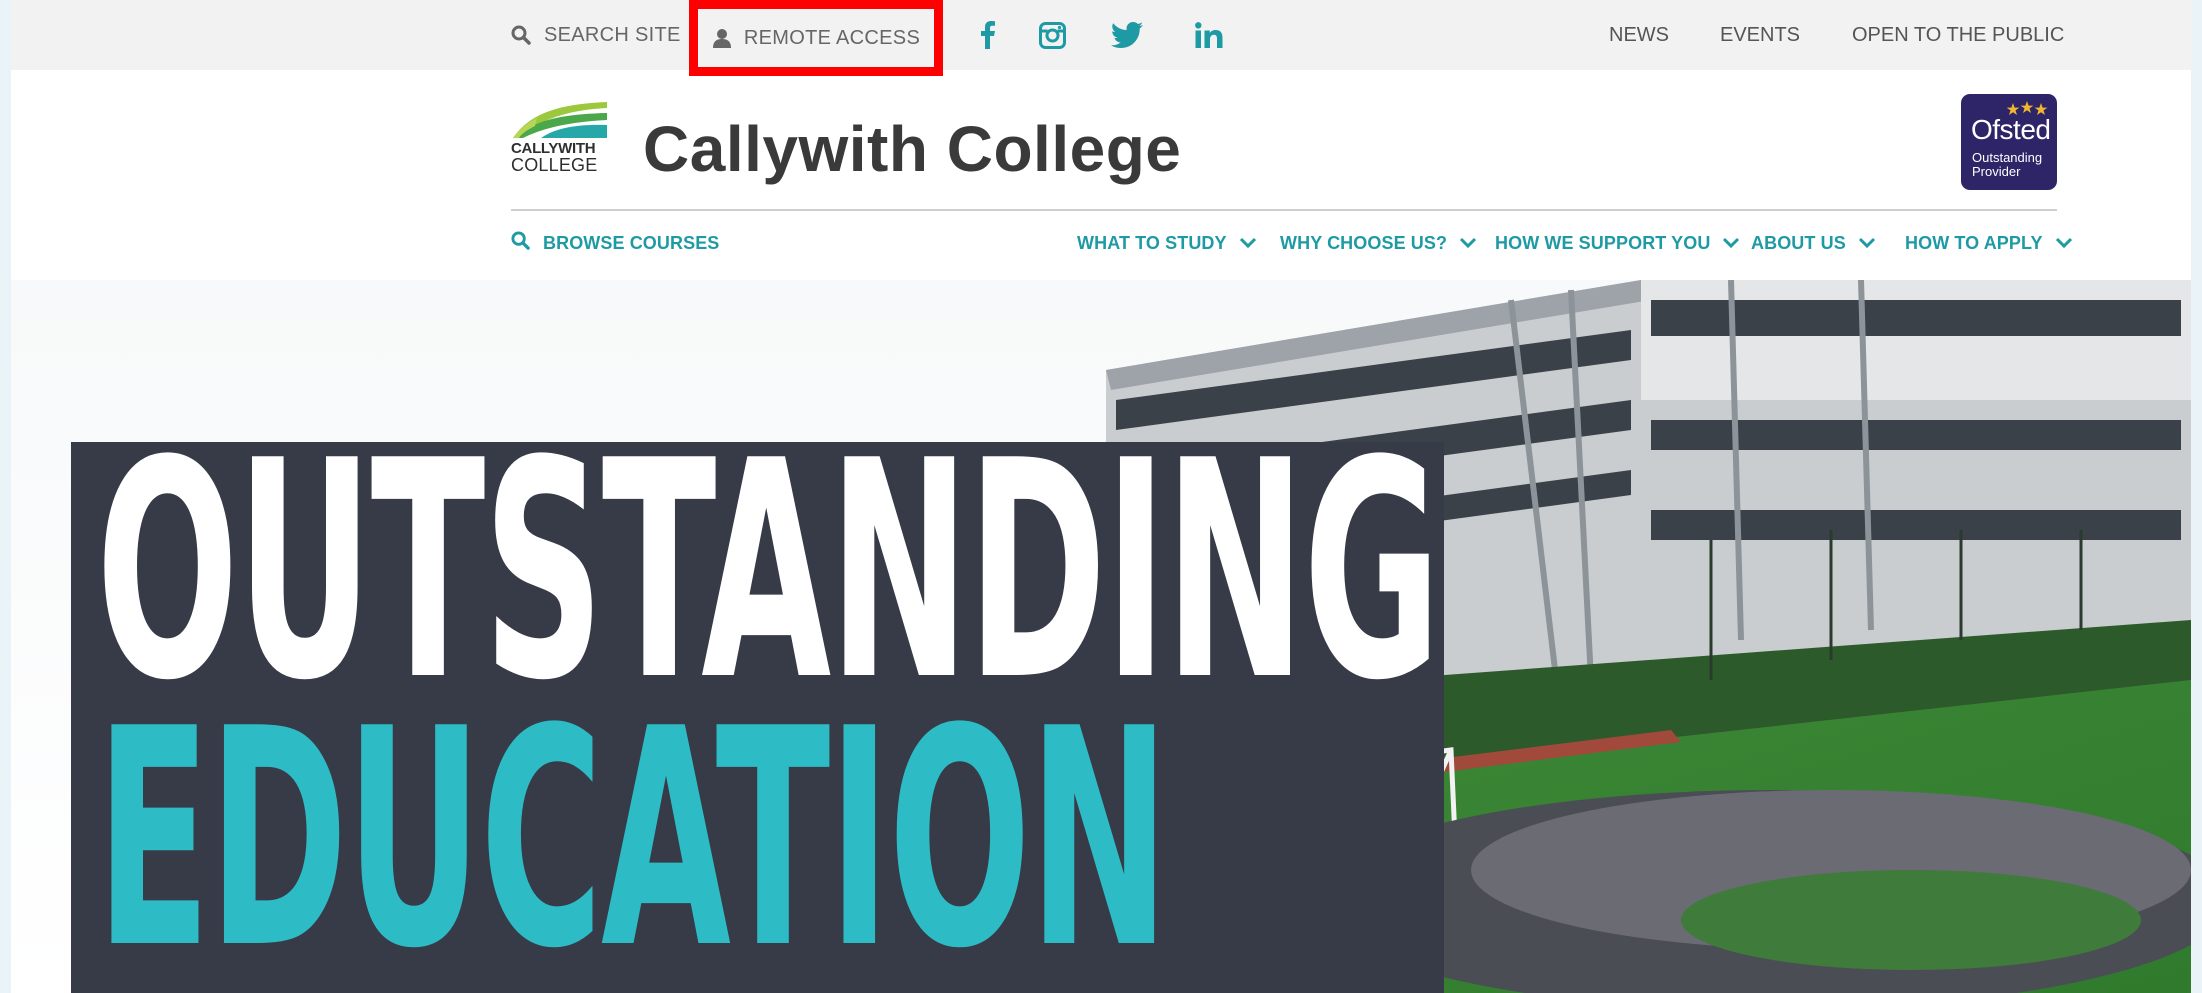 This screenshot has height=993, width=2202. Describe the element at coordinates (988, 35) in the screenshot. I see `facebook-icon` at that location.